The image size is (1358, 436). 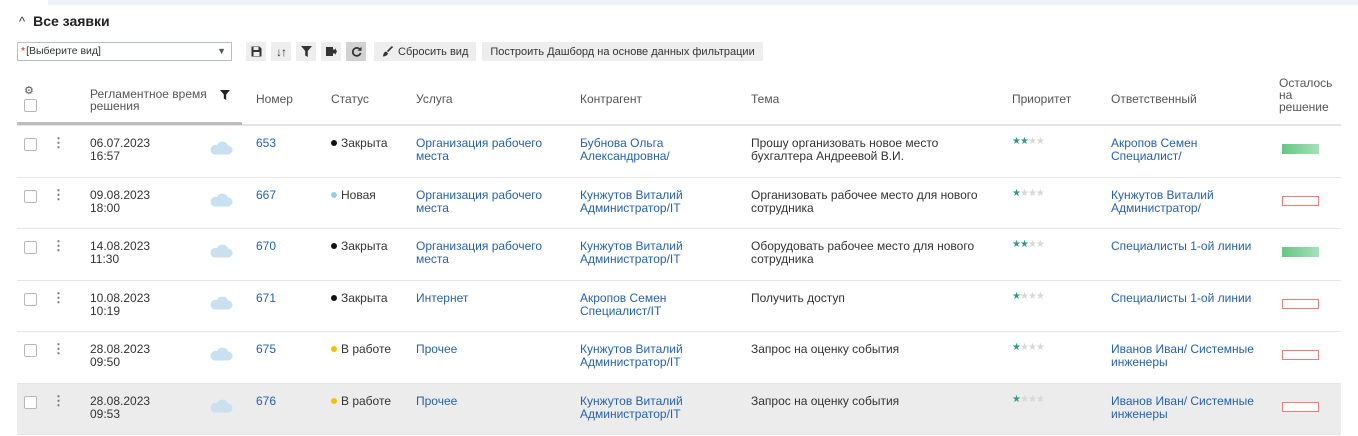 I want to click on sort-icon: ↓↑, so click(x=281, y=51).